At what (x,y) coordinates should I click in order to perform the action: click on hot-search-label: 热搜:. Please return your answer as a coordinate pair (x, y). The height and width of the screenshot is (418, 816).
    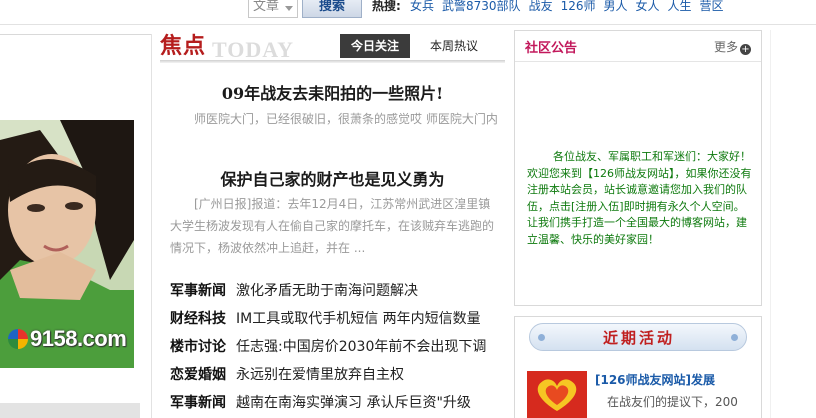
    Looking at the image, I should click on (386, 6).